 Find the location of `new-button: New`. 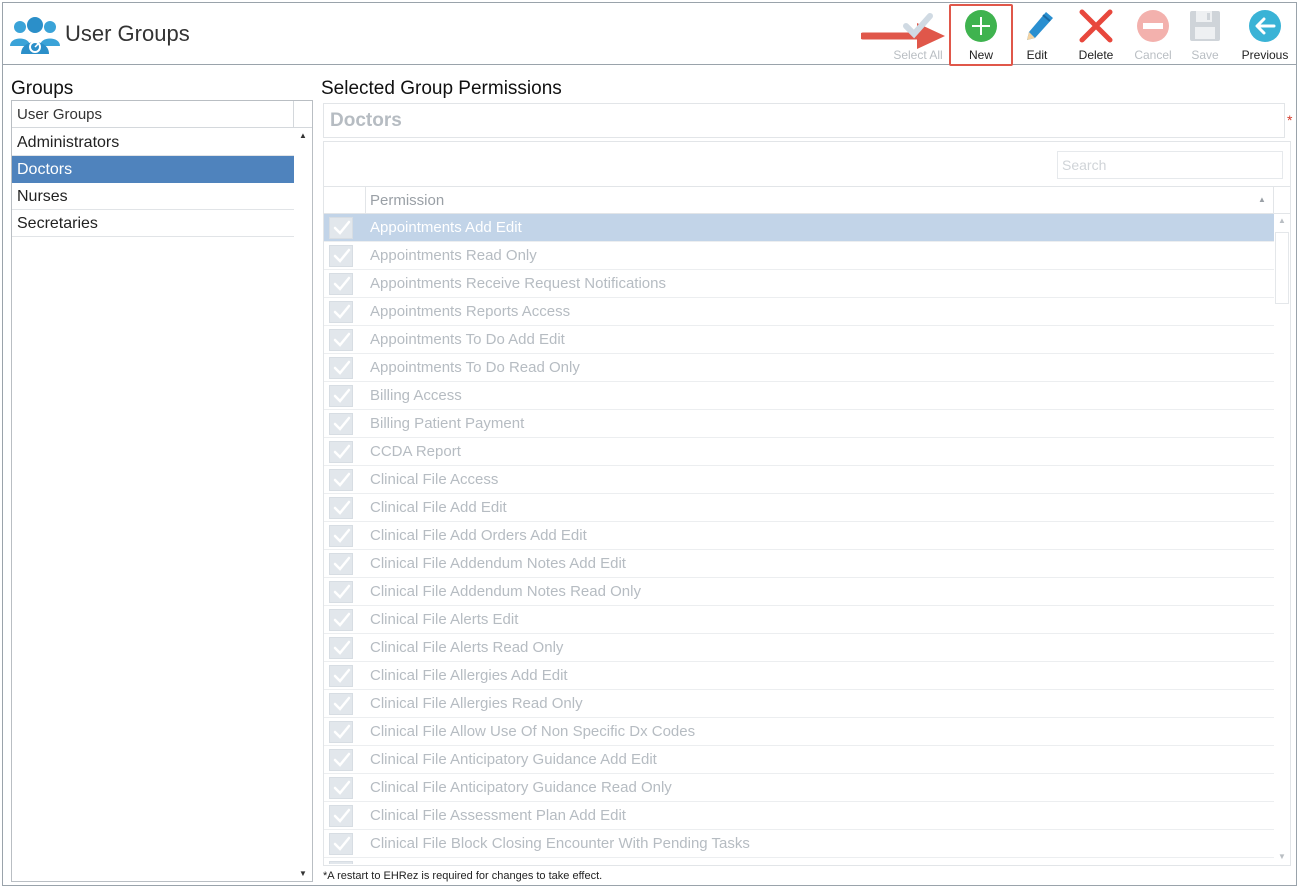

new-button: New is located at coordinates (981, 34).